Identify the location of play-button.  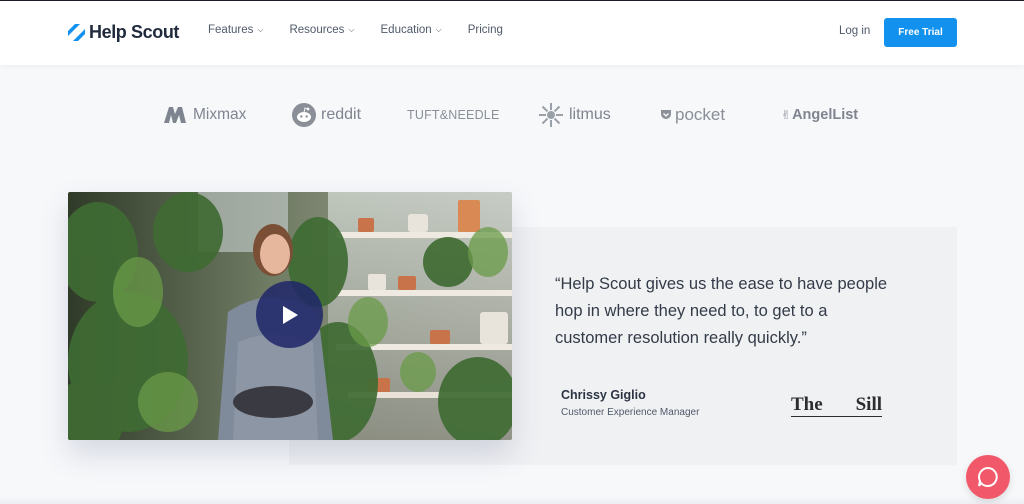
(289, 314).